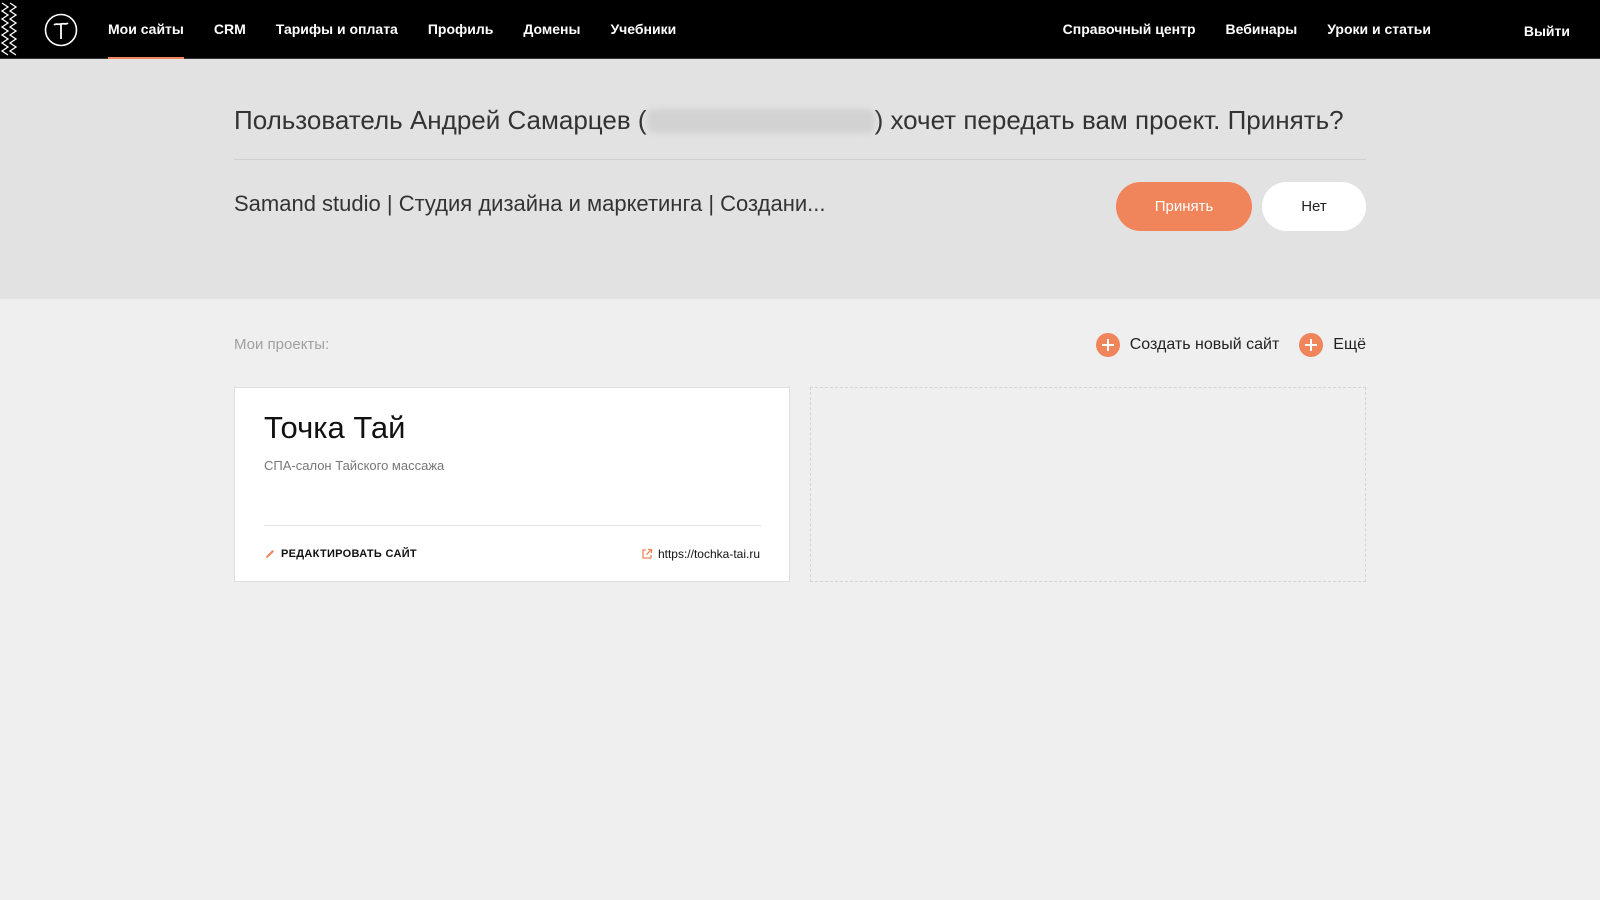  What do you see at coordinates (1547, 31) in the screenshot?
I see `logout-link: Выйти` at bounding box center [1547, 31].